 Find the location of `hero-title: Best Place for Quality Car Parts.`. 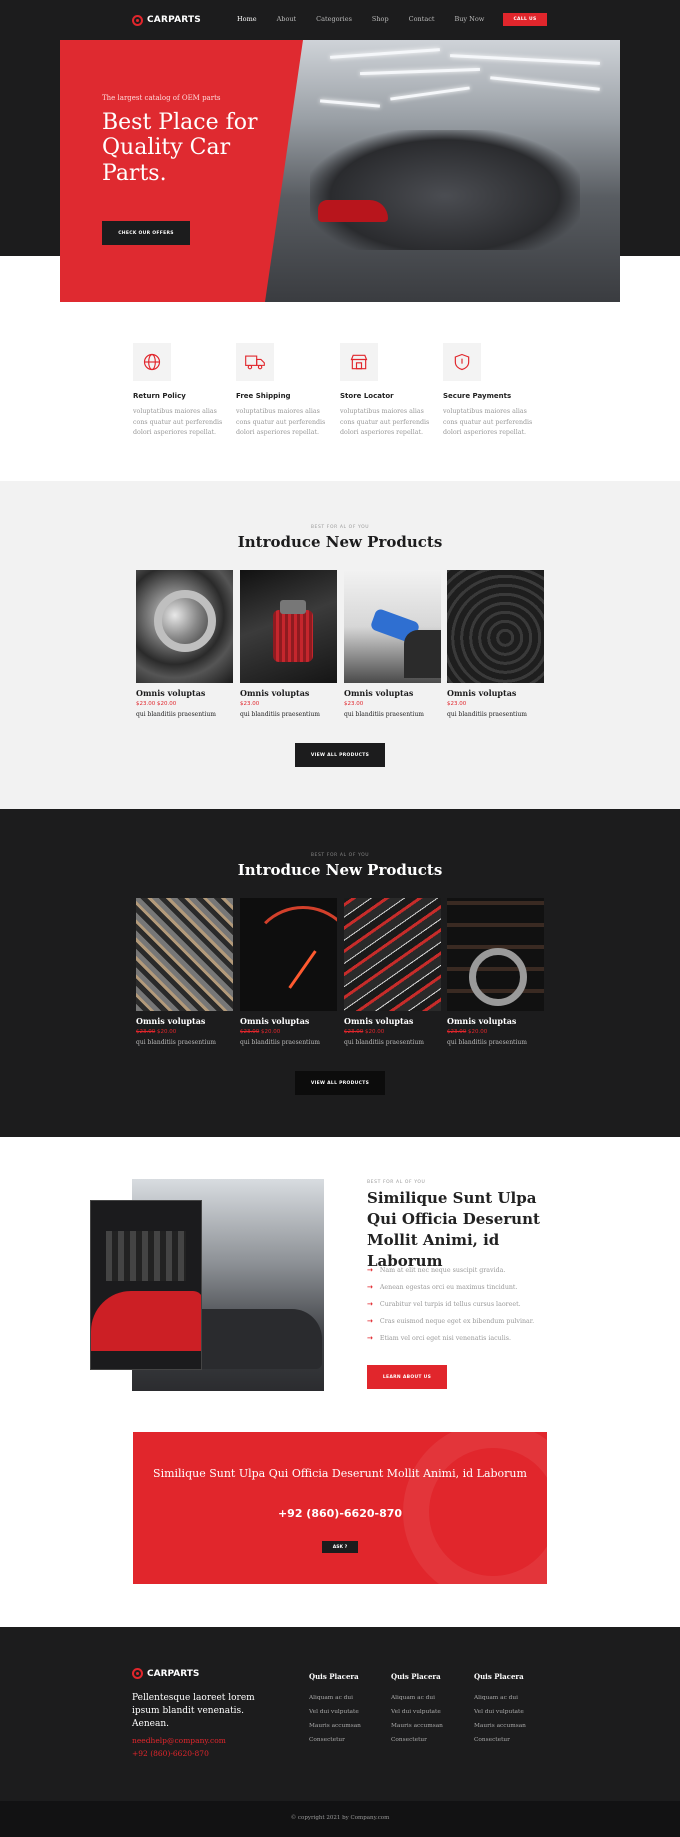

hero-title: Best Place for Quality Car Parts. is located at coordinates (180, 148).